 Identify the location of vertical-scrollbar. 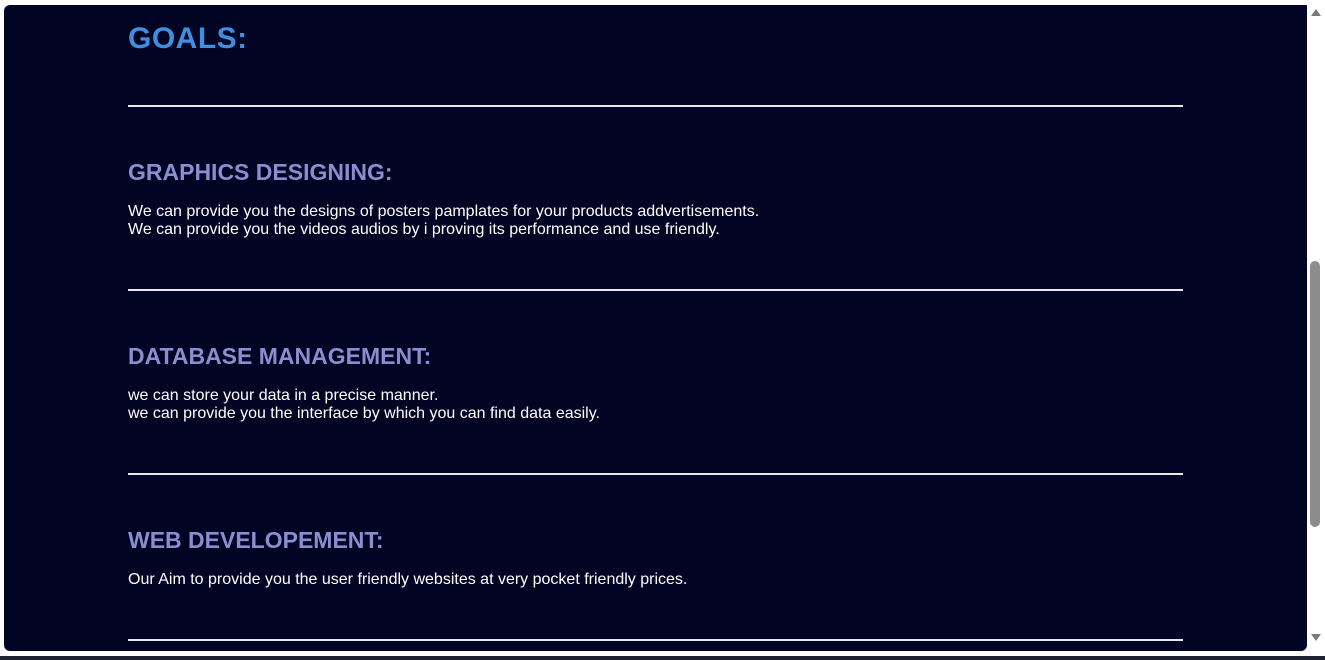
(1316, 325).